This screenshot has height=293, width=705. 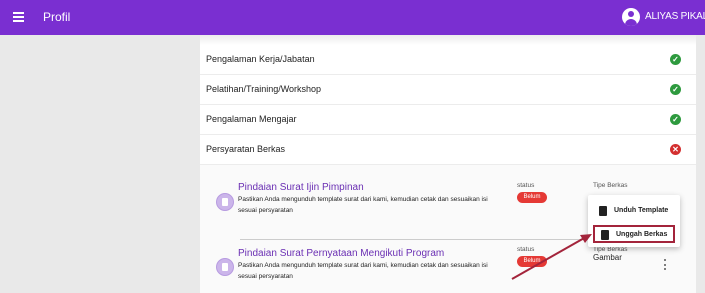 I want to click on upload-file-button: Unggah Berkas, so click(x=634, y=234).